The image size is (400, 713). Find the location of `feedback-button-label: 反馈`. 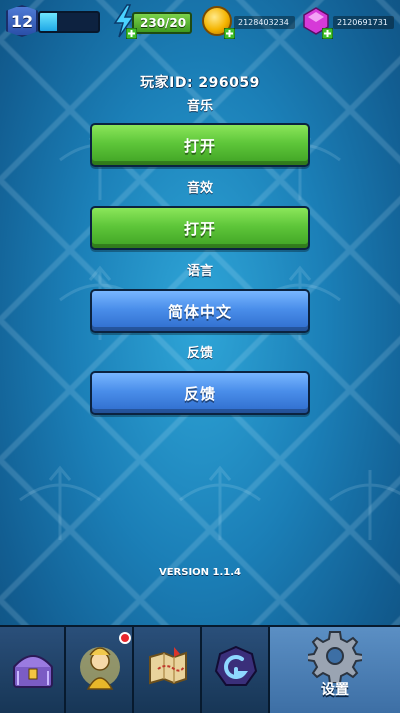

feedback-button-label: 反馈 is located at coordinates (199, 393).